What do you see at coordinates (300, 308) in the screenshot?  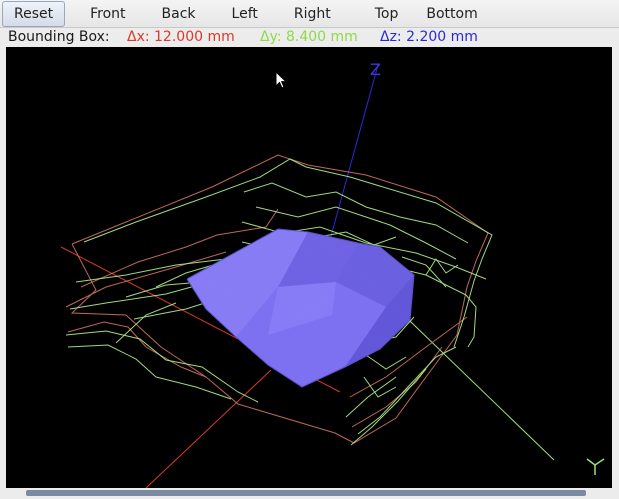 I see `part-mesh` at bounding box center [300, 308].